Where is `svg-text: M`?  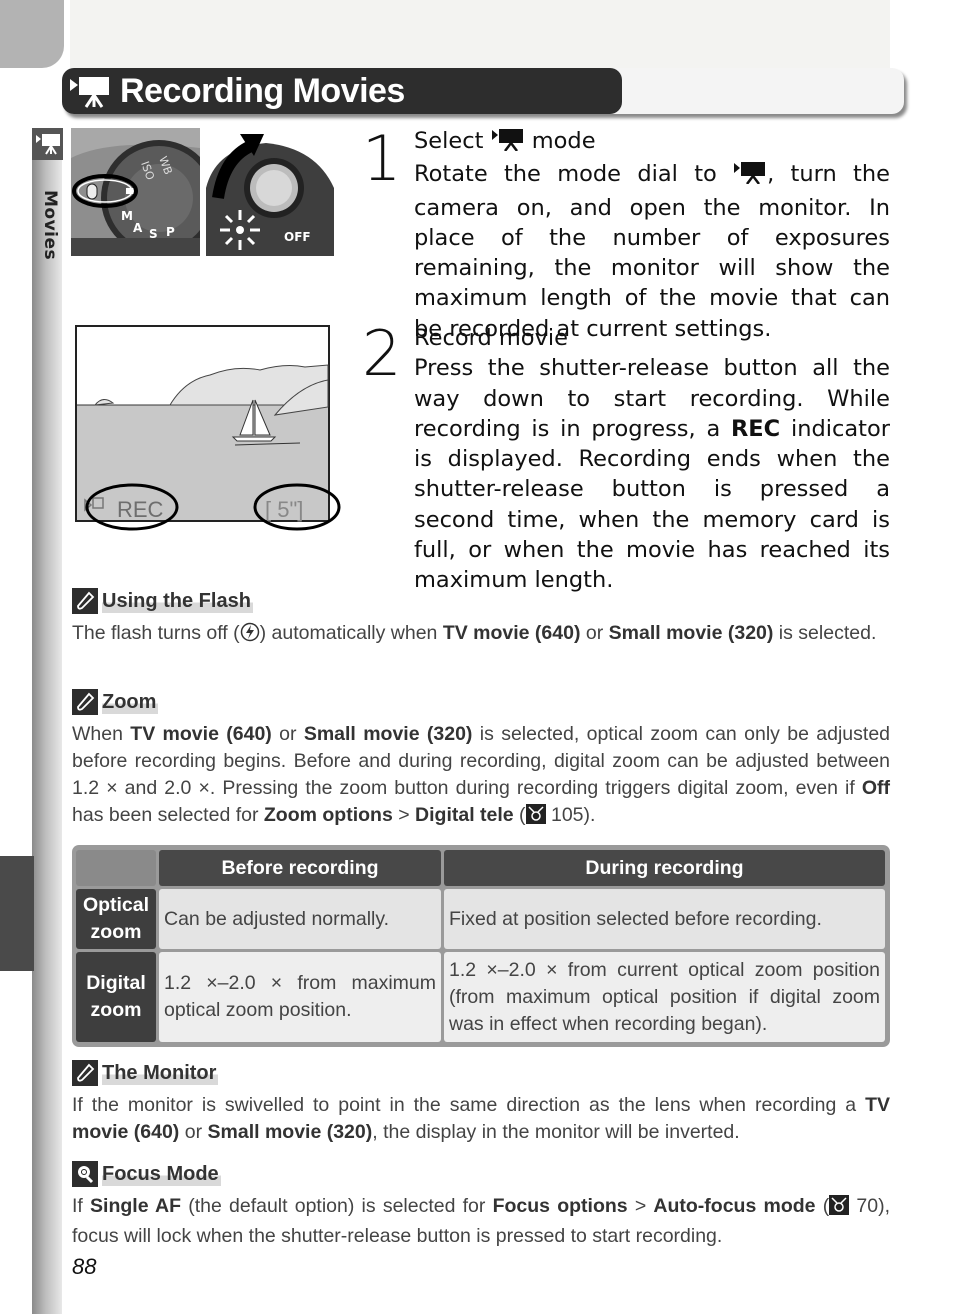 svg-text: M is located at coordinates (127, 216).